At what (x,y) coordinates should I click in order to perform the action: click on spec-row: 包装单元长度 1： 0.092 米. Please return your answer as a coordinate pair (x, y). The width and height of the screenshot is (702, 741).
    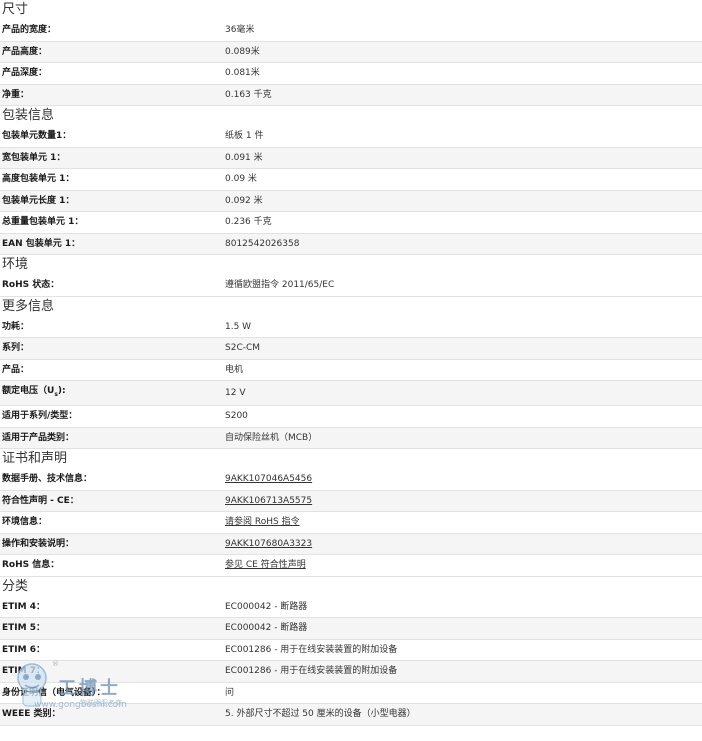
    Looking at the image, I should click on (351, 201).